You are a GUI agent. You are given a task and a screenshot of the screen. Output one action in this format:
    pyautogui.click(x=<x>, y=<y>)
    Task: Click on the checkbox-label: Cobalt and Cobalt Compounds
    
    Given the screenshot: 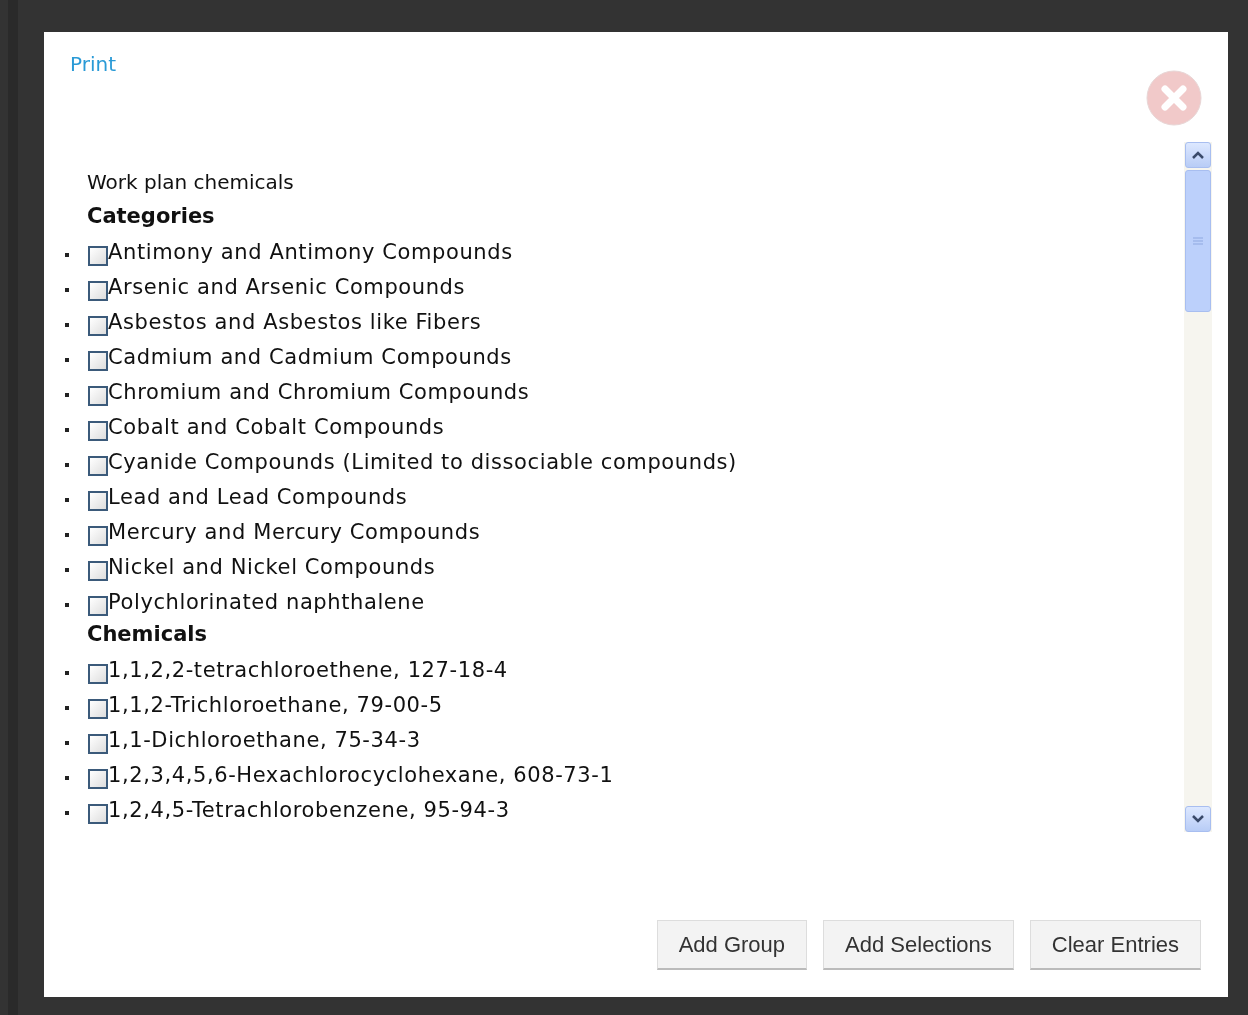 What is the action you would take?
    pyautogui.click(x=276, y=426)
    